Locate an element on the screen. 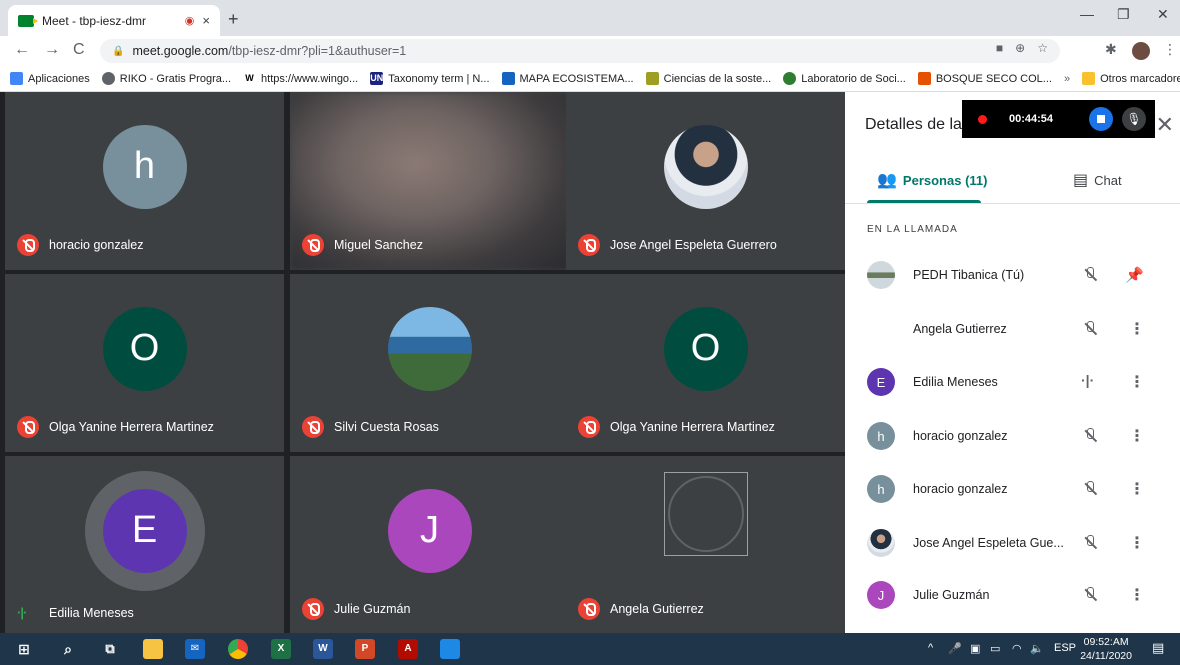  browser-menu-icon: ⋮ is located at coordinates (1170, 49).